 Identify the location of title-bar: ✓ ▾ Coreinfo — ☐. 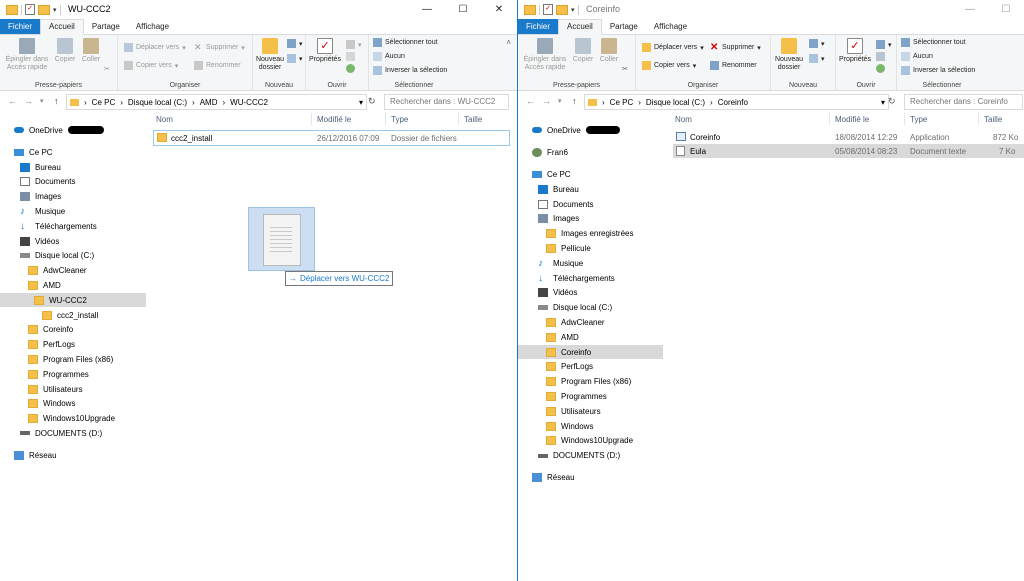
(771, 9).